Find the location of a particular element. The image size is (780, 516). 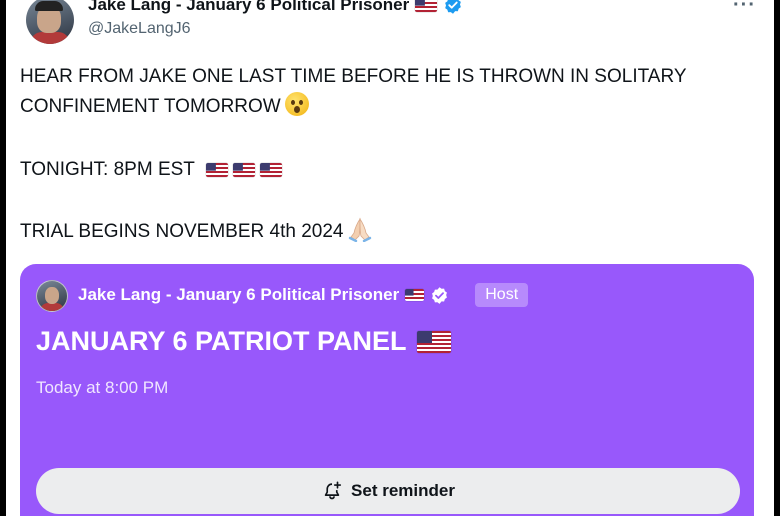

more-options-icon: ··· is located at coordinates (744, 8).